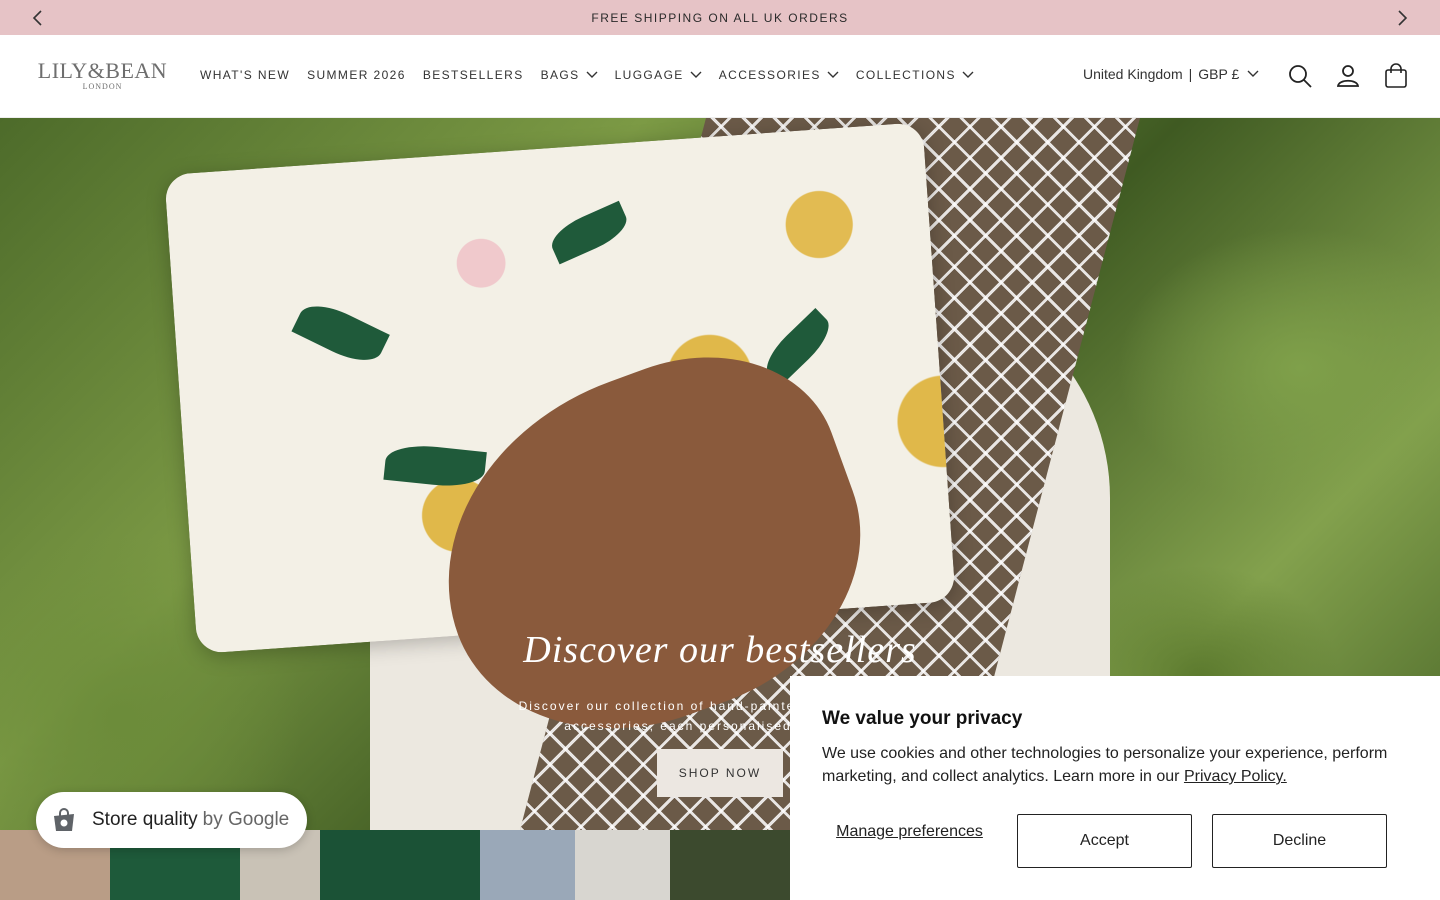  I want to click on locale-selector: United Kingdom | GBP £, so click(1171, 74).